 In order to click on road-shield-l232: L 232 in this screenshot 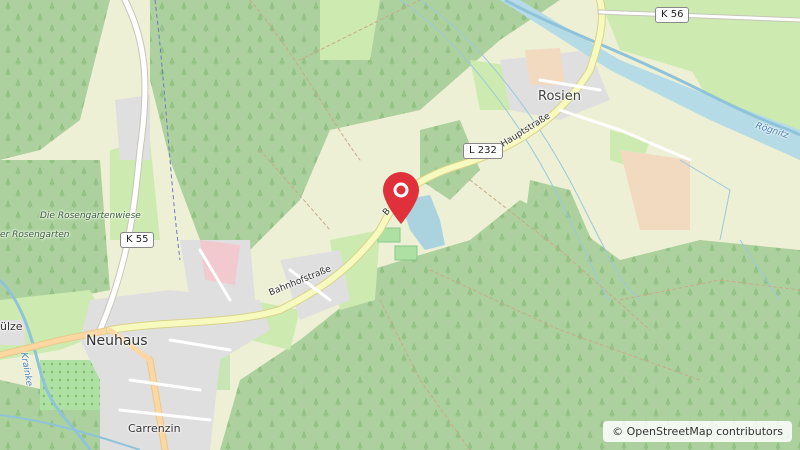, I will do `click(483, 151)`.